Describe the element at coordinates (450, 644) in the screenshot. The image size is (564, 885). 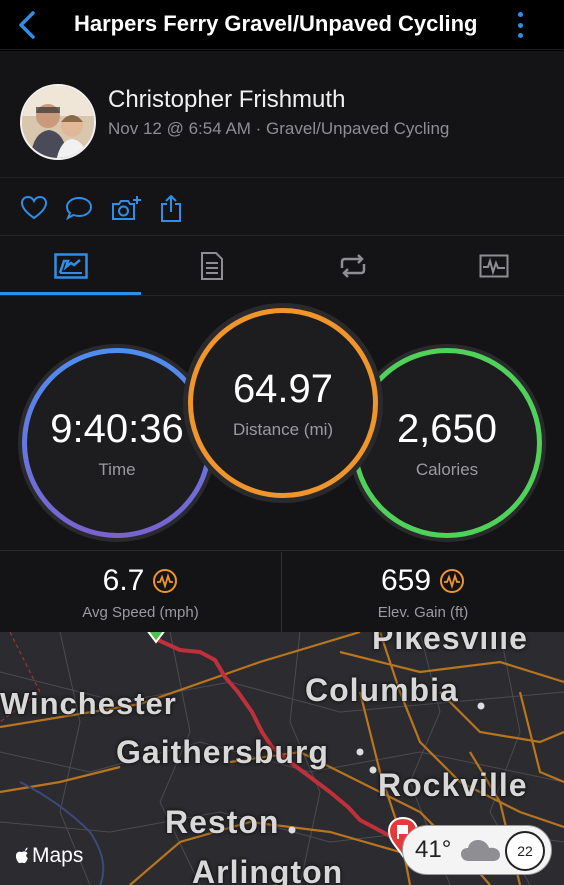
I see `map-label-pikesville: Pikesville` at that location.